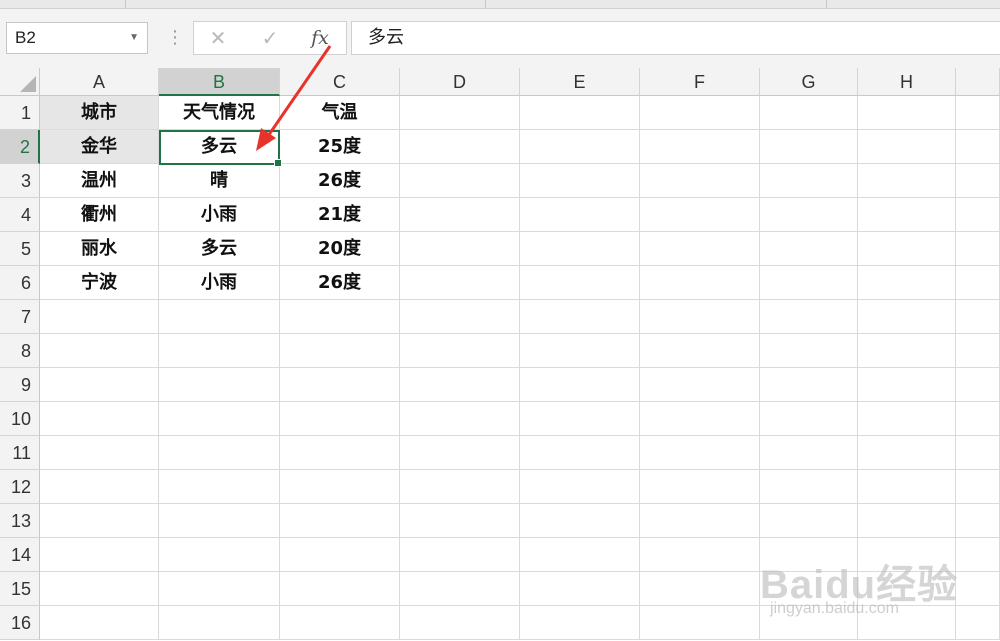  Describe the element at coordinates (340, 419) in the screenshot. I see `cell-c10` at that location.